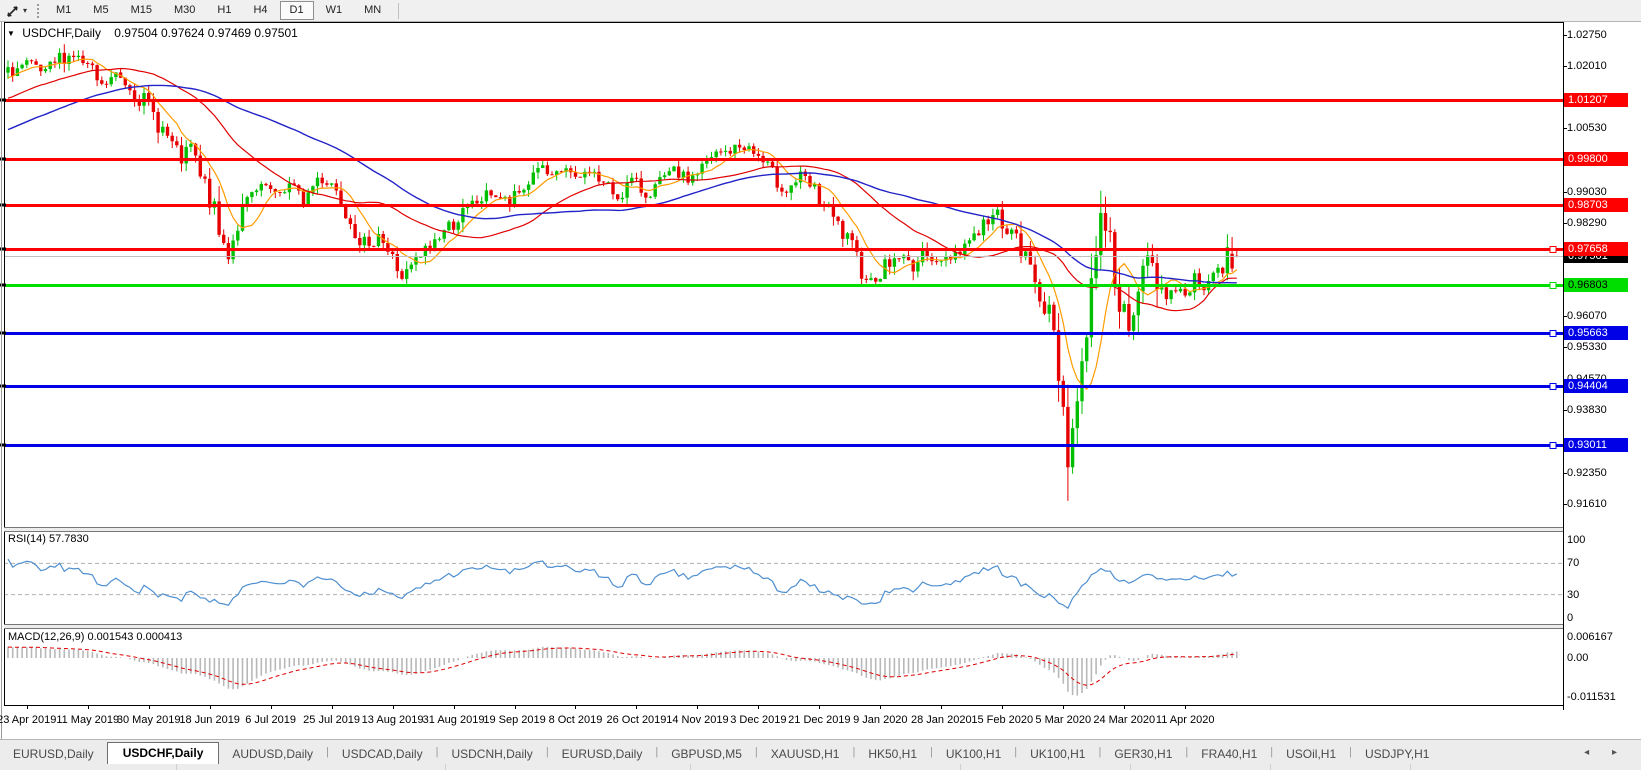  What do you see at coordinates (13, 11) in the screenshot?
I see `chart-tool-icon` at bounding box center [13, 11].